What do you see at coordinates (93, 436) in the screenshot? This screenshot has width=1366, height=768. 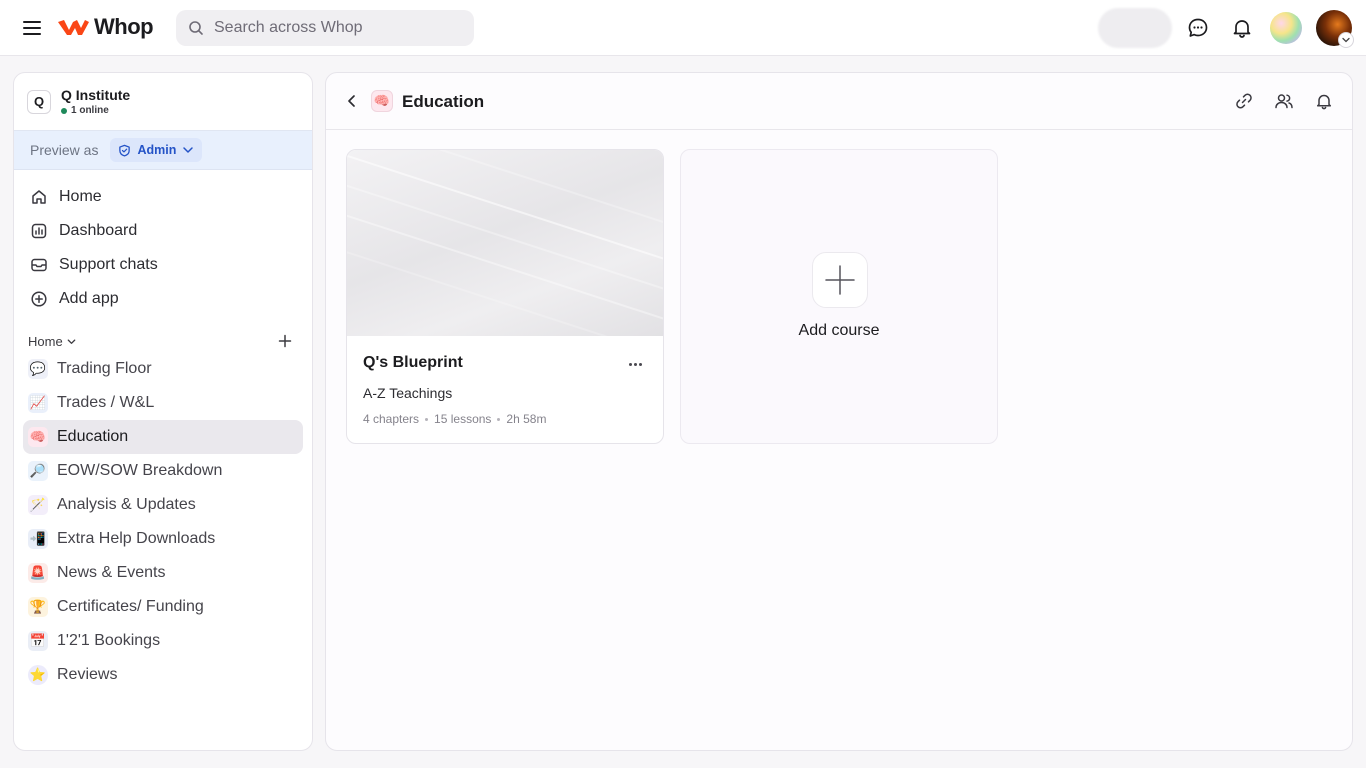 I see `channel-label: Education` at bounding box center [93, 436].